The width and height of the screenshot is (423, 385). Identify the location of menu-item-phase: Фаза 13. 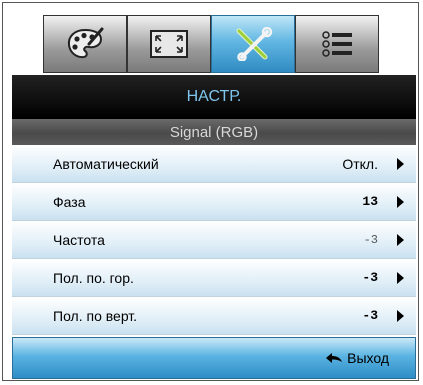
(214, 202).